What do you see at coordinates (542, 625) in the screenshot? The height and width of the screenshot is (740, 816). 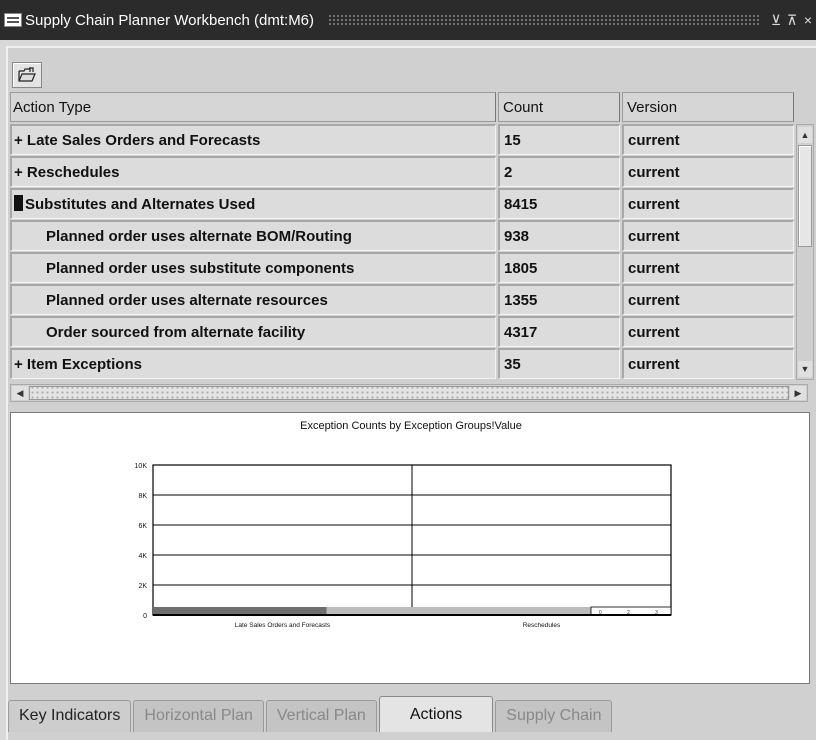 I see `x-tick-label: Reschedules` at bounding box center [542, 625].